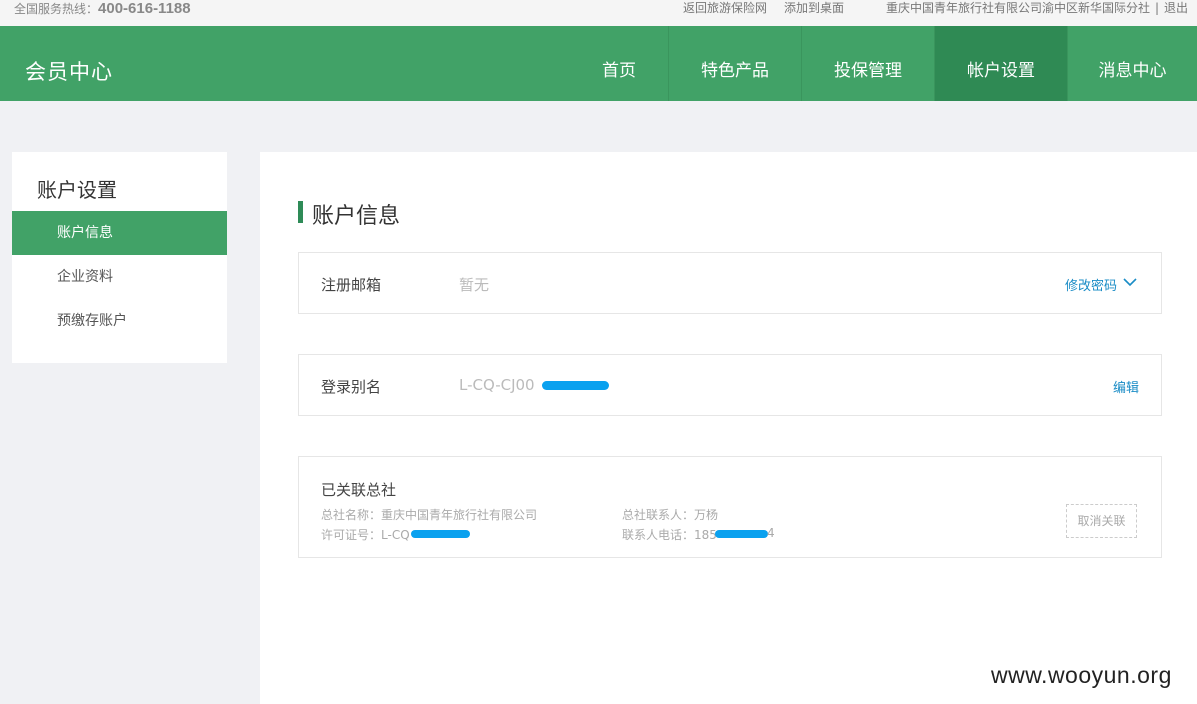 The width and height of the screenshot is (1197, 704). I want to click on nav-featured-products: 特色产品, so click(734, 63).